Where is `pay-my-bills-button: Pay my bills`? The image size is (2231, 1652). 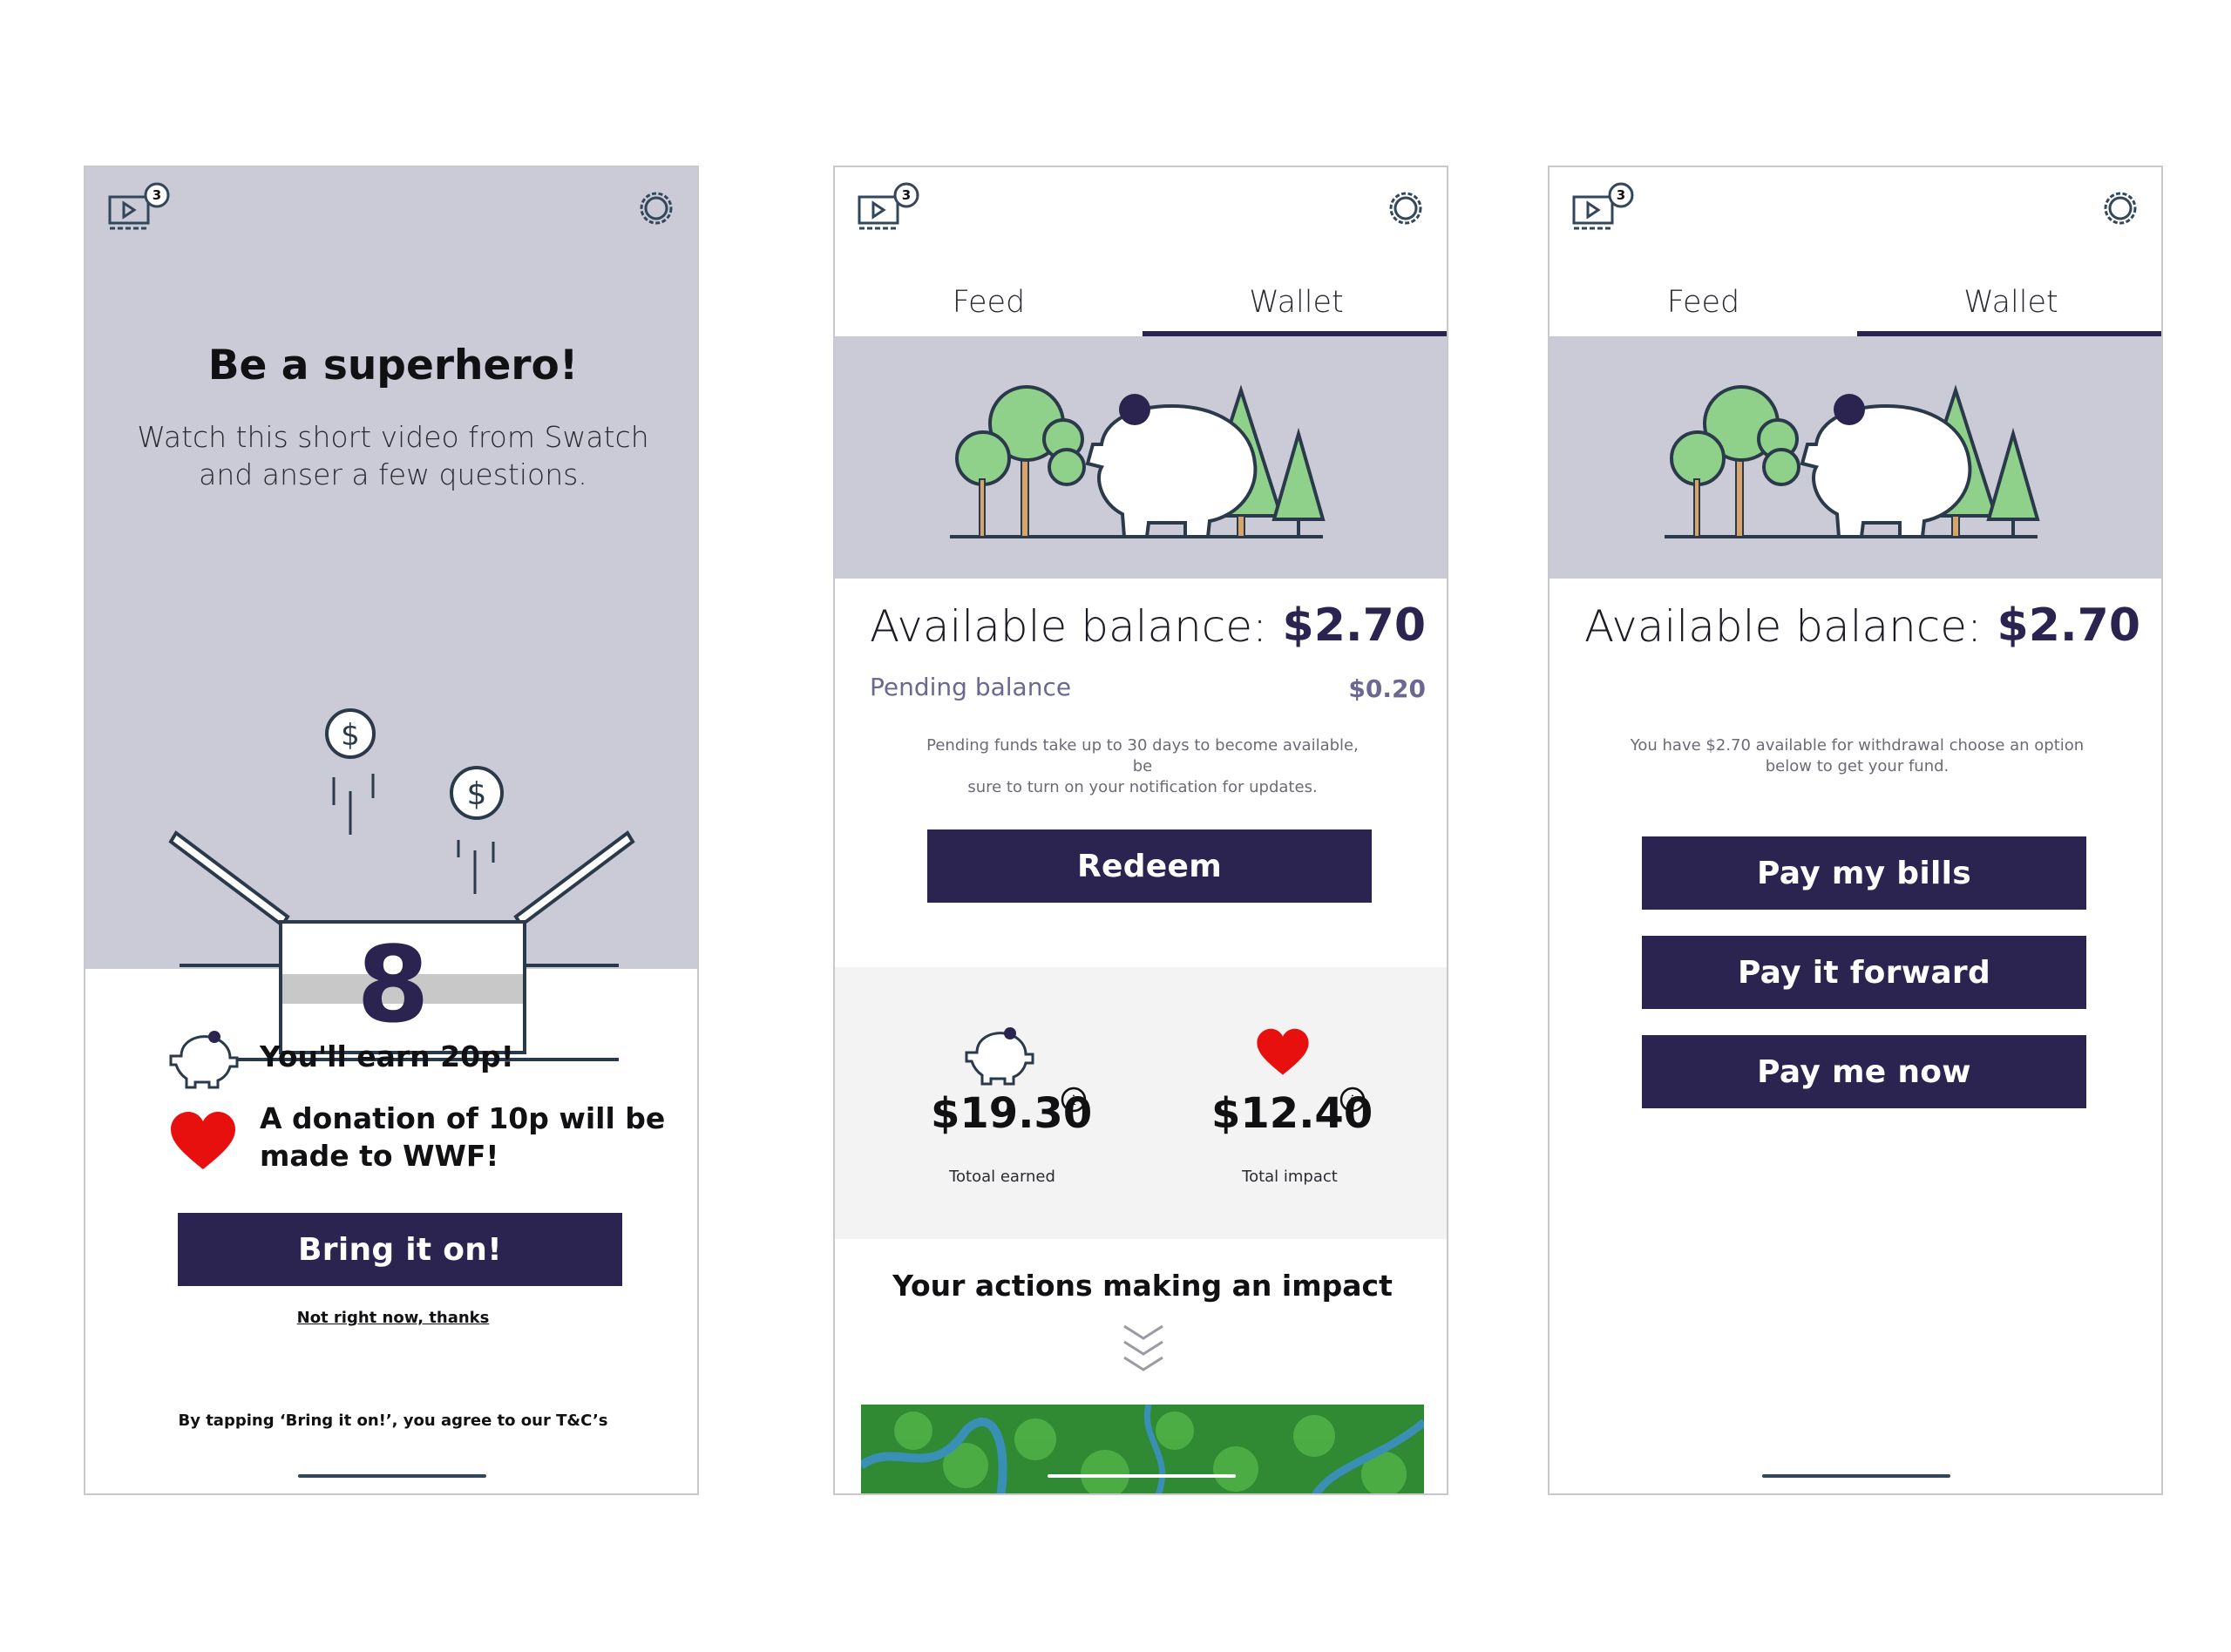
pay-my-bills-button: Pay my bills is located at coordinates (1864, 873).